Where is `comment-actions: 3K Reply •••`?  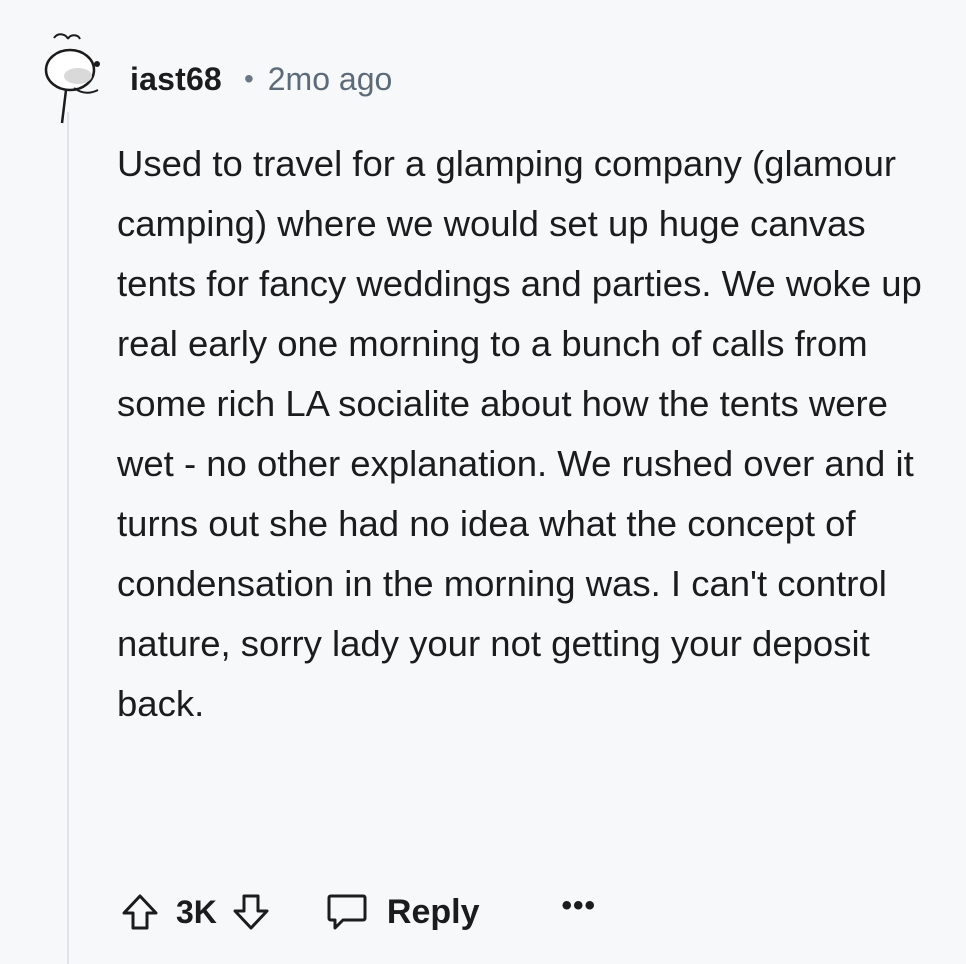 comment-actions: 3K Reply ••• is located at coordinates (358, 912).